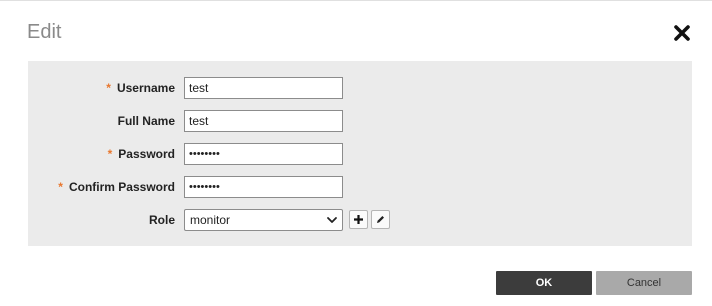 The image size is (712, 306). I want to click on role-row: Role monitor, so click(360, 220).